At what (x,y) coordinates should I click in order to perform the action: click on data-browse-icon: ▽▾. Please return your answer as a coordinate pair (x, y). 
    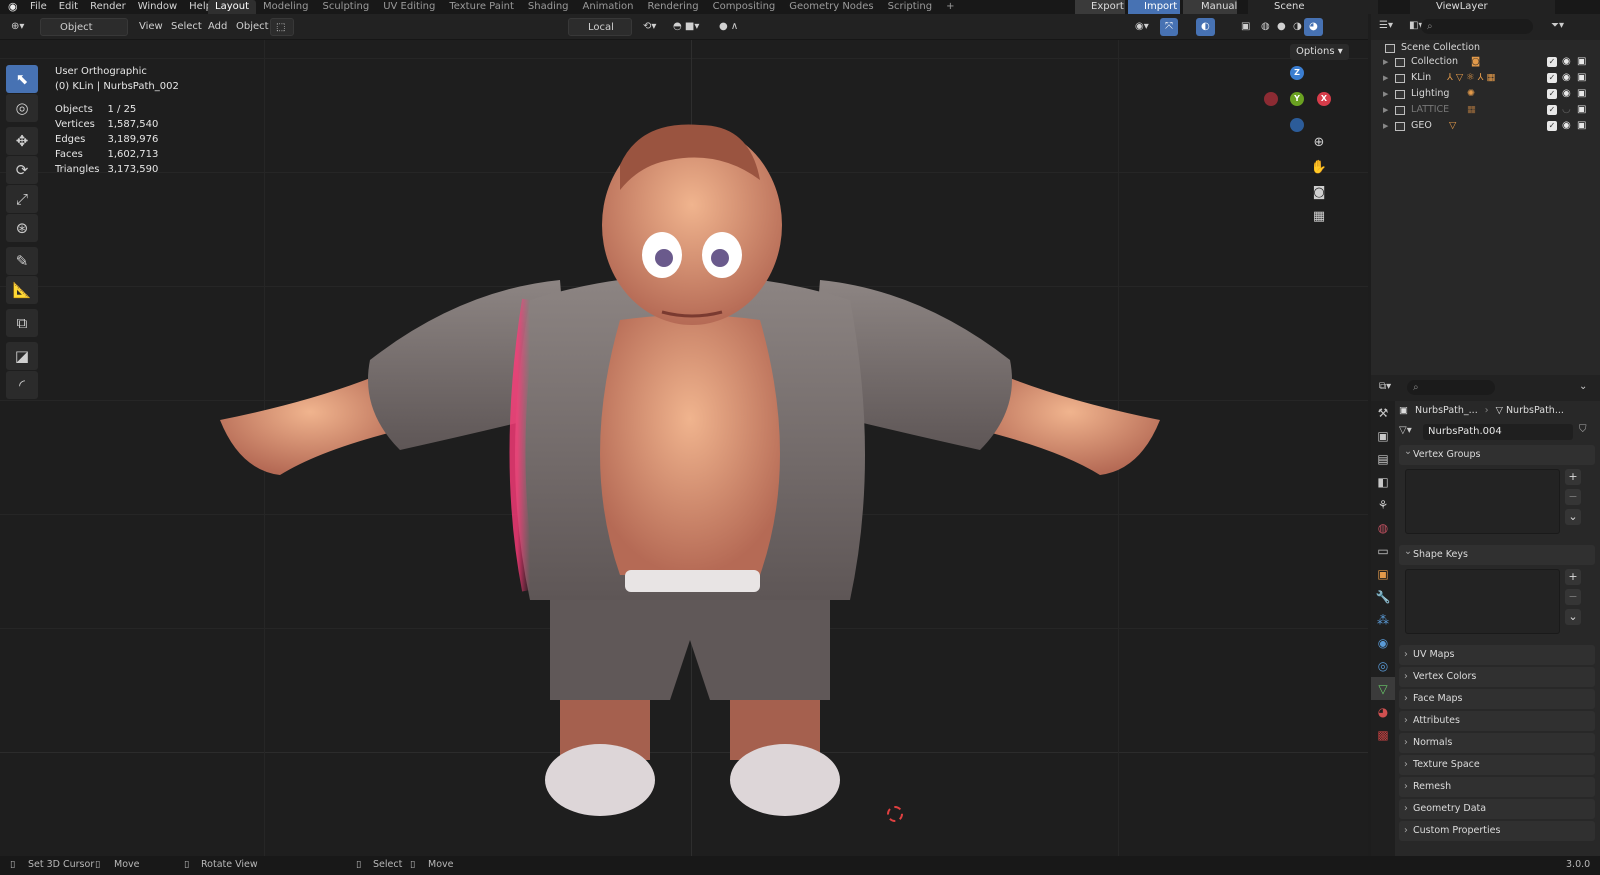
    Looking at the image, I should click on (1405, 430).